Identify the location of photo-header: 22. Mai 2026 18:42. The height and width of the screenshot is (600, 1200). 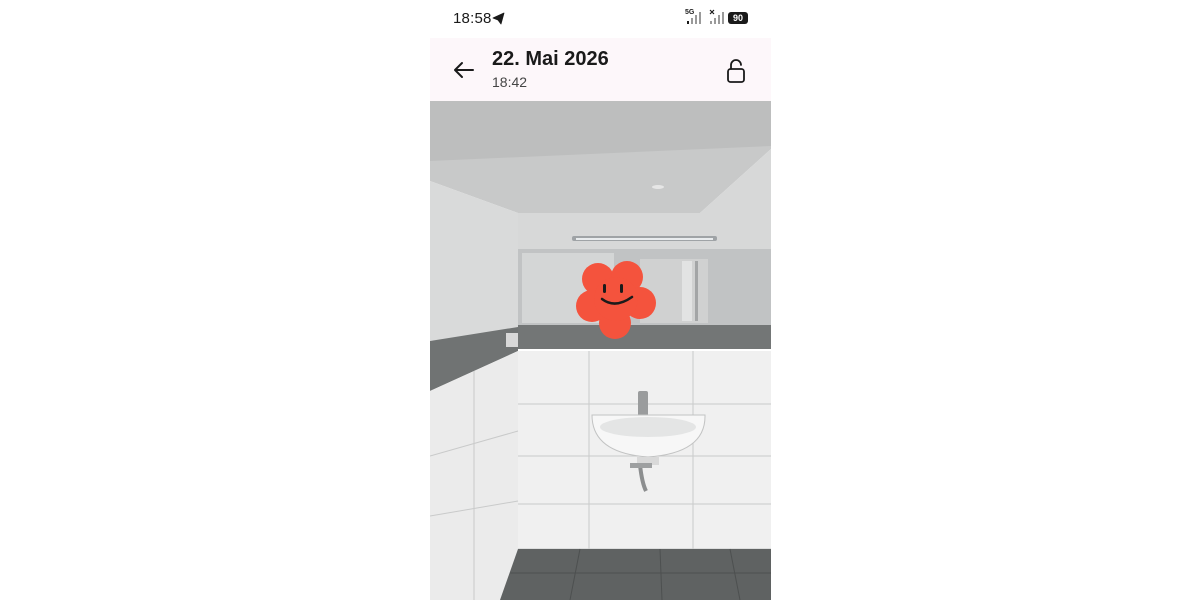
(600, 69).